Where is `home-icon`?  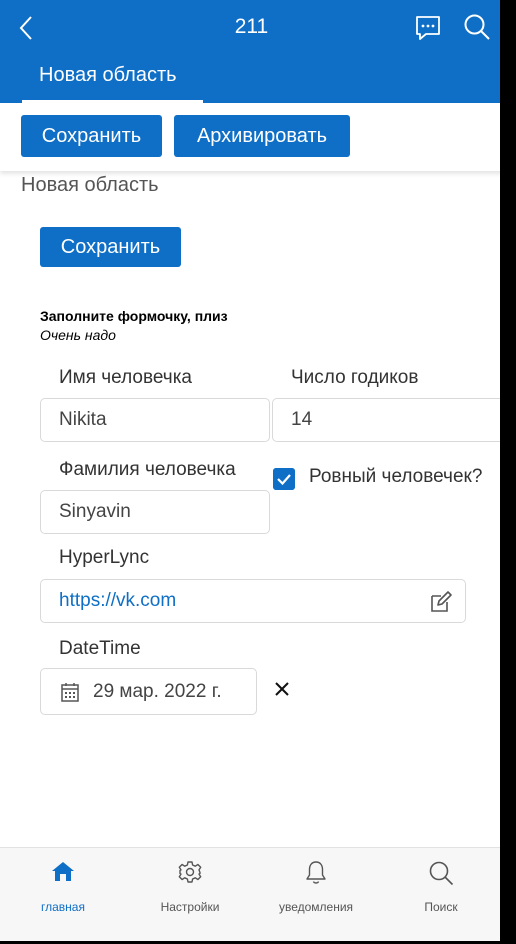 home-icon is located at coordinates (63, 871).